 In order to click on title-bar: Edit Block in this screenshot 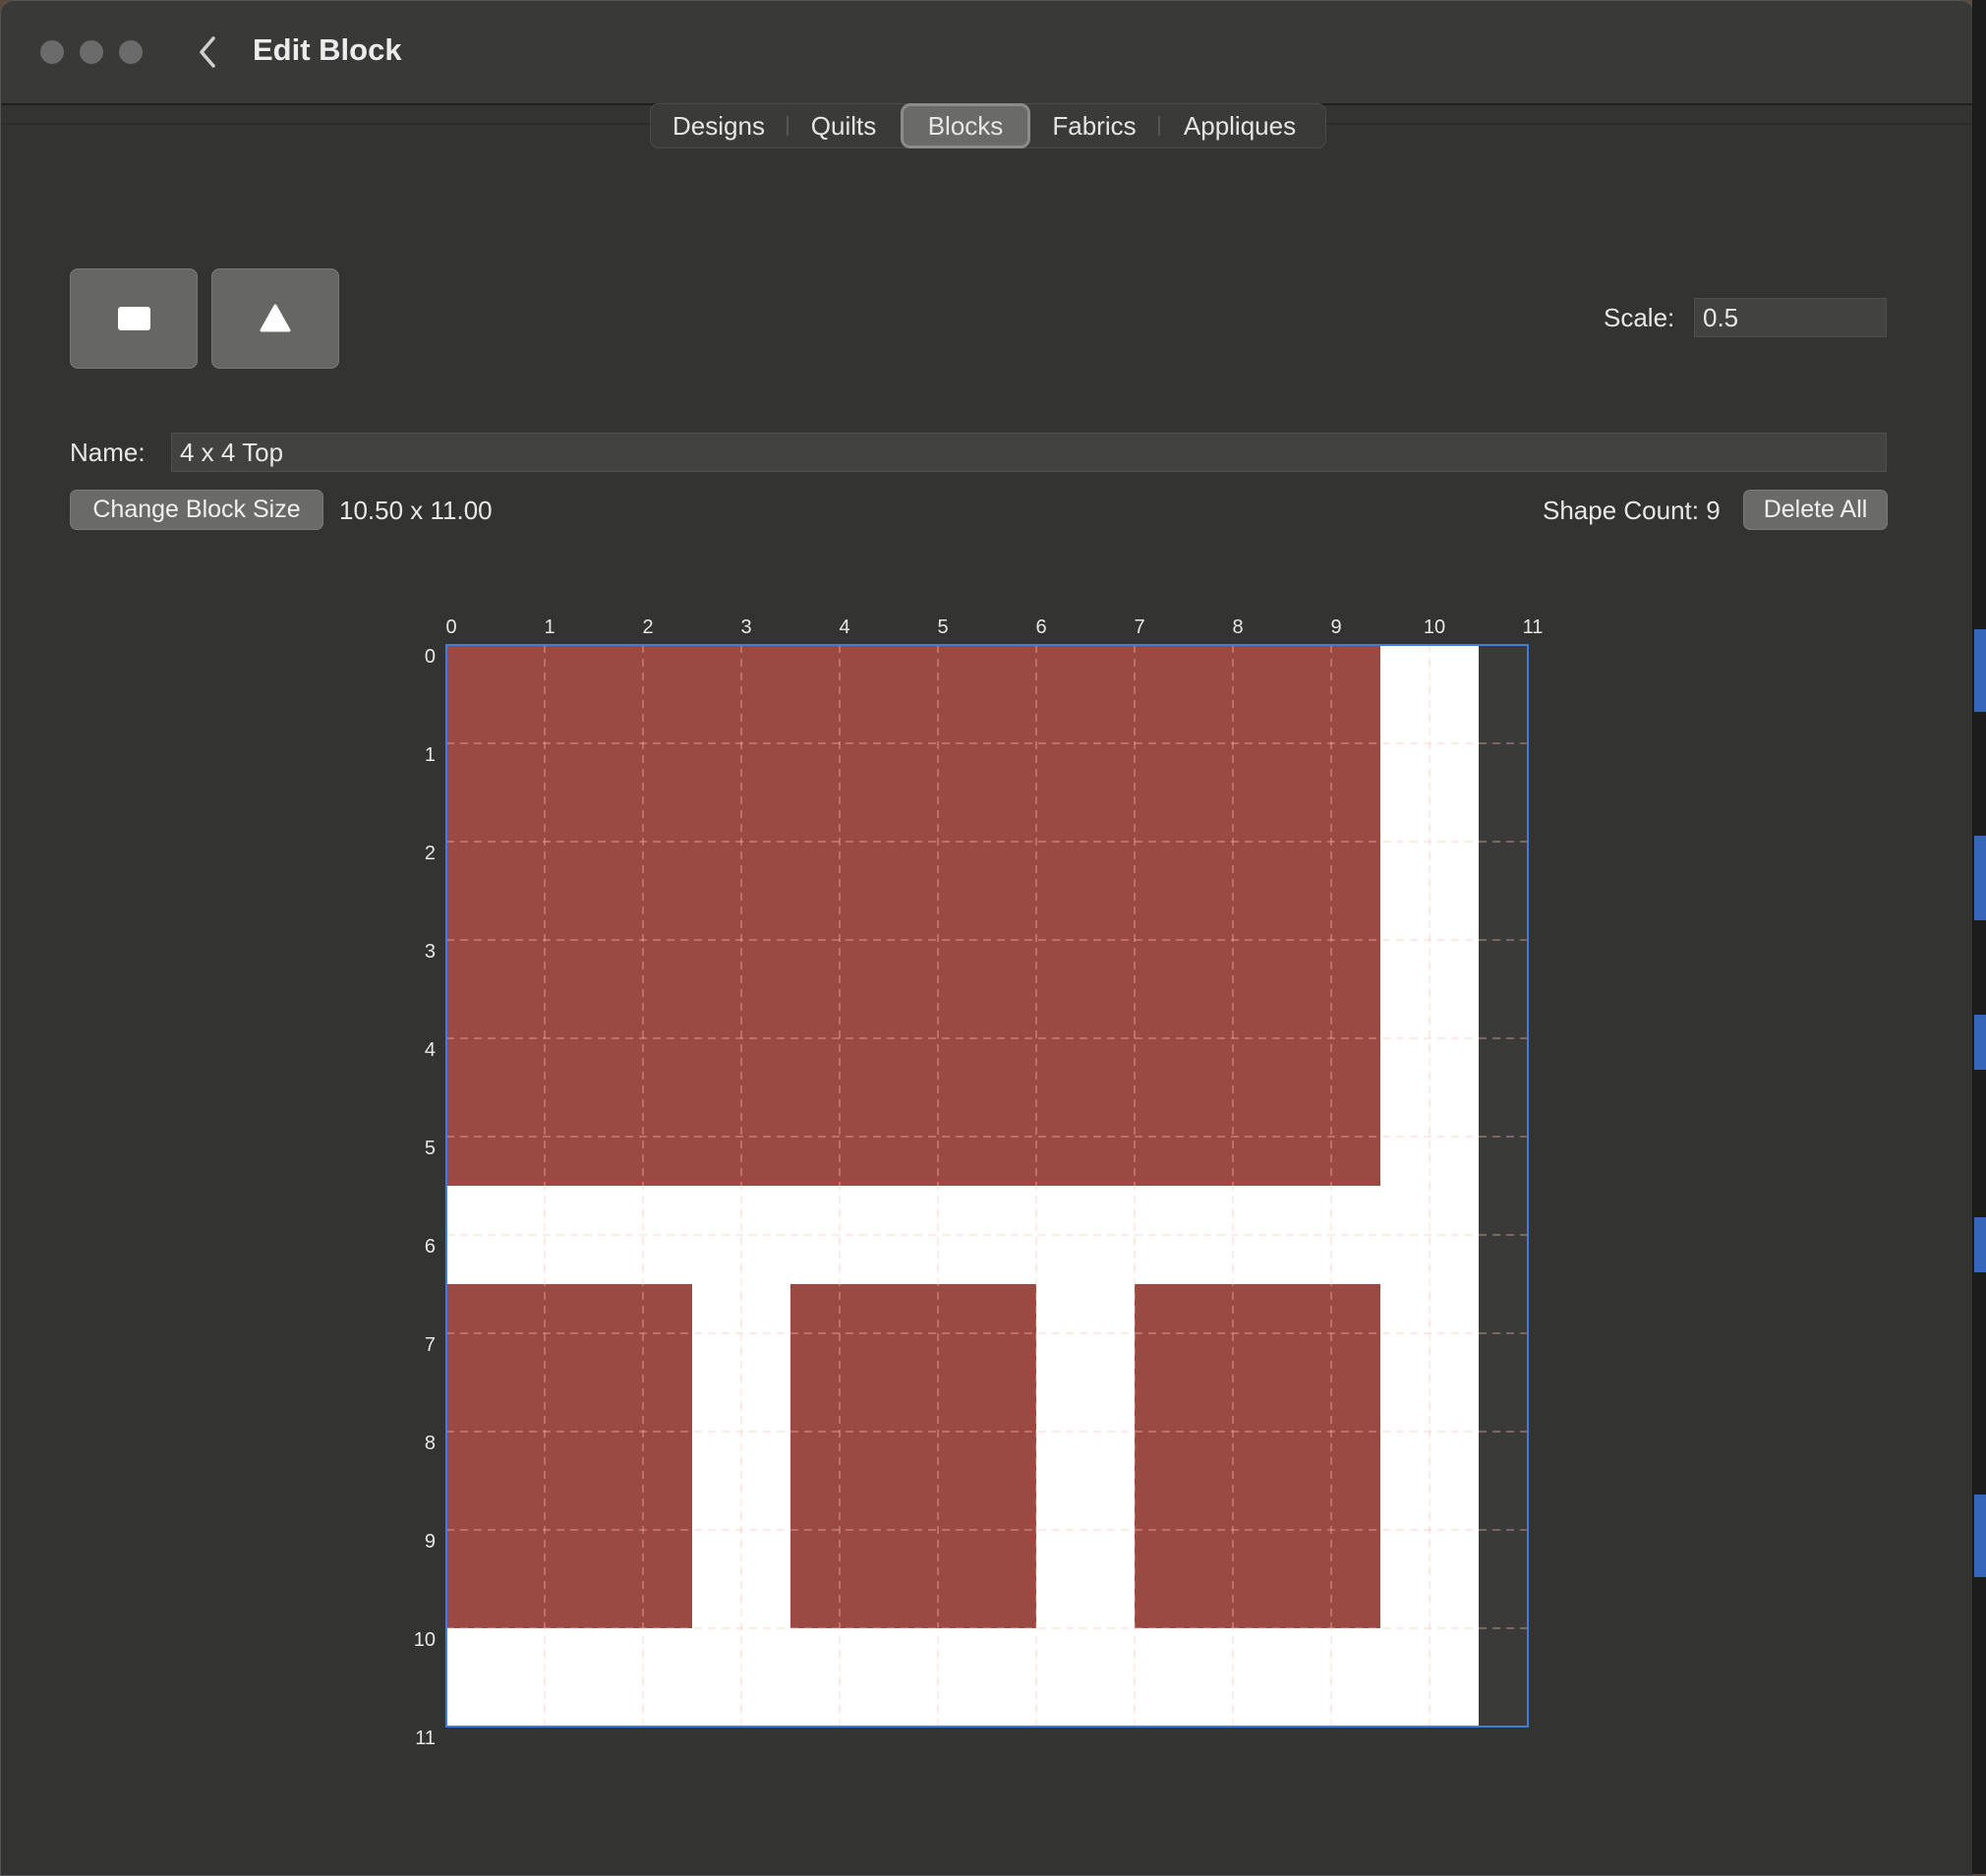, I will do `click(987, 53)`.